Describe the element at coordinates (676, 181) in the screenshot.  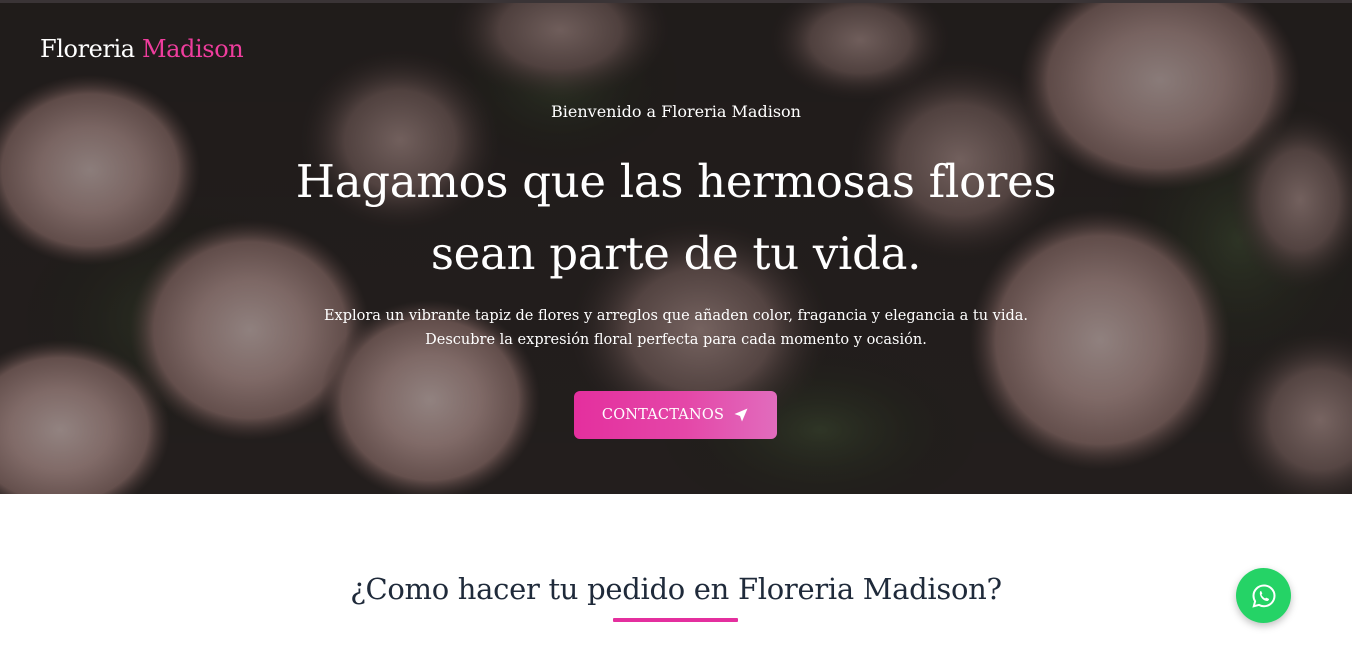
I see `hero-headline-line1: Hagamos que las hermosas flores` at that location.